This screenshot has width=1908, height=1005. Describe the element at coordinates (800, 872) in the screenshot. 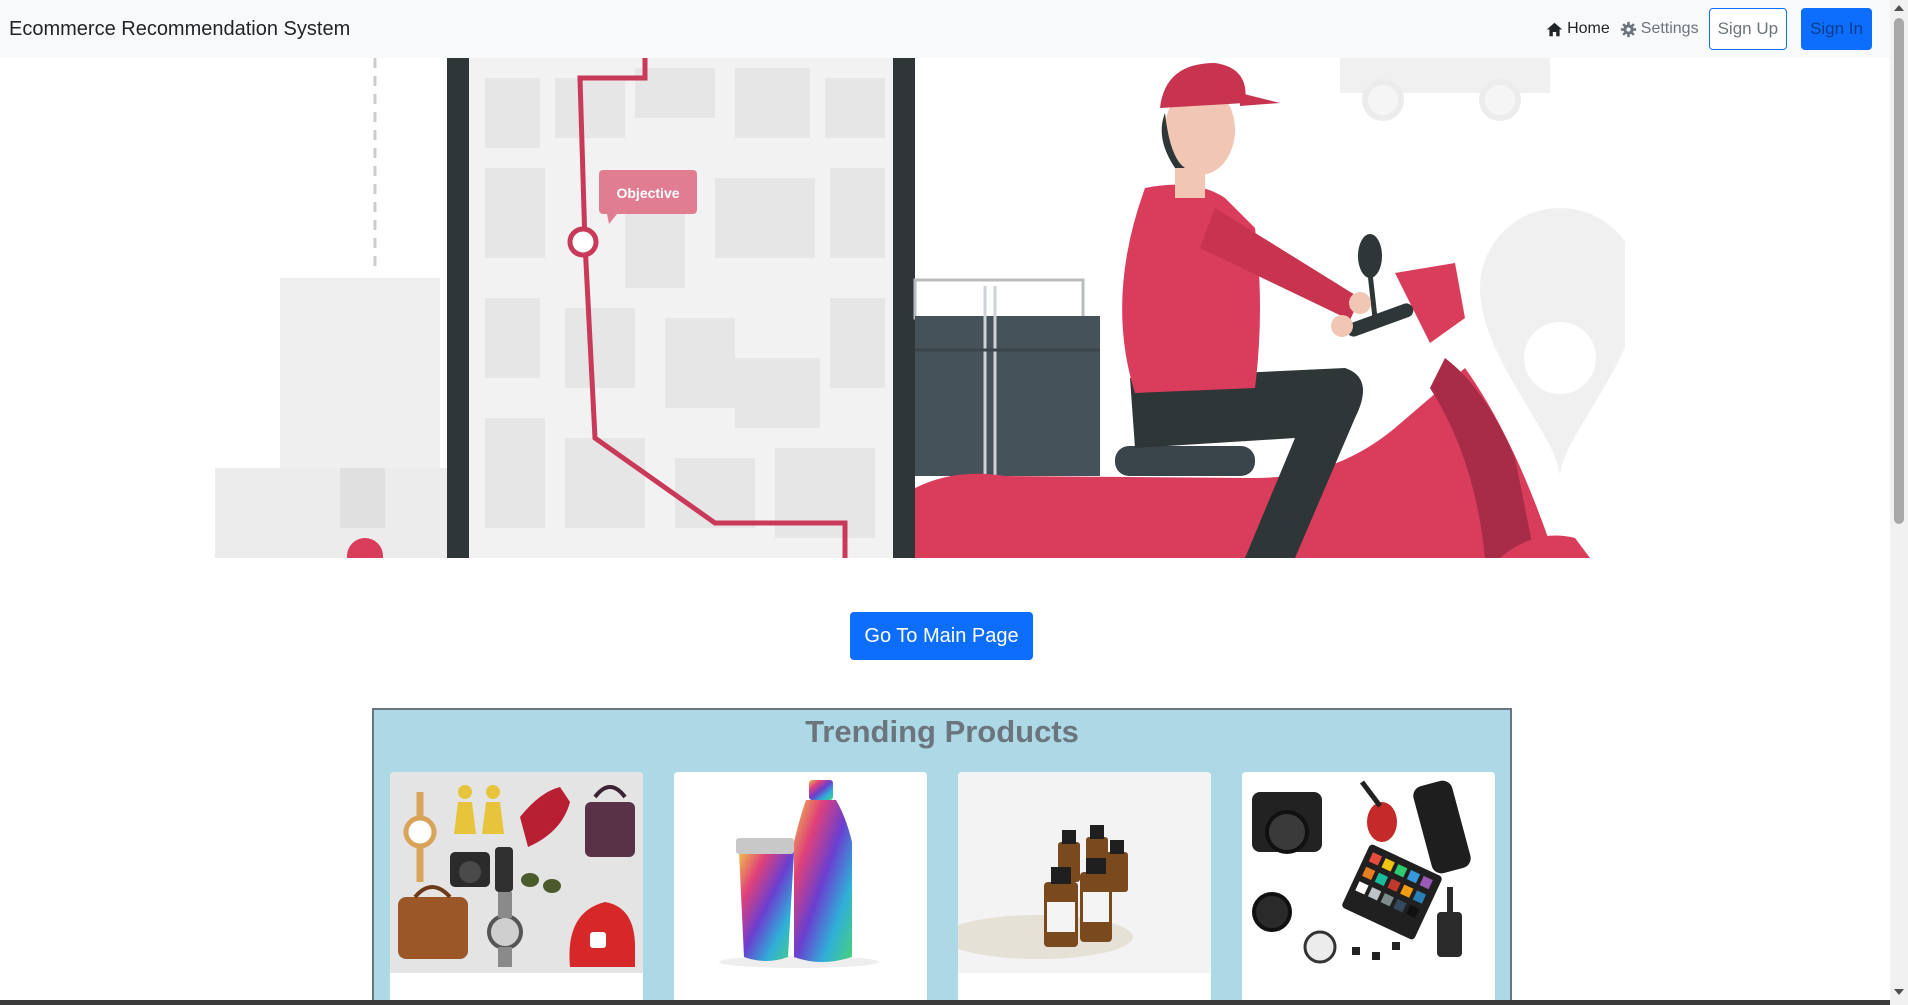

I see `product-image-bottle` at that location.